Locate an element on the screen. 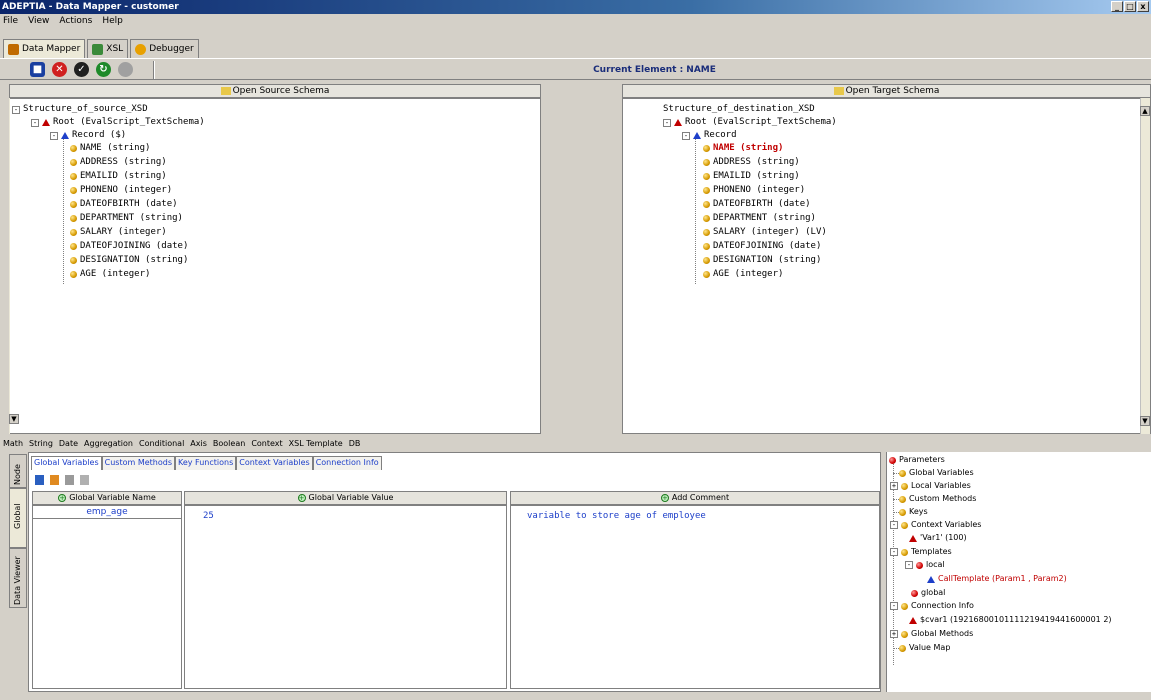 Image resolution: width=1151 pixels, height=700 pixels. folder-icon is located at coordinates (902, 648).